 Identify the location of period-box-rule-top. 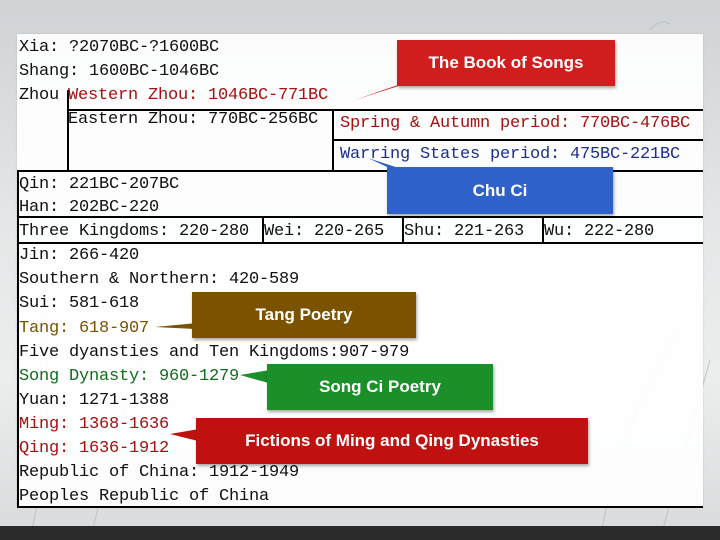
(517, 110).